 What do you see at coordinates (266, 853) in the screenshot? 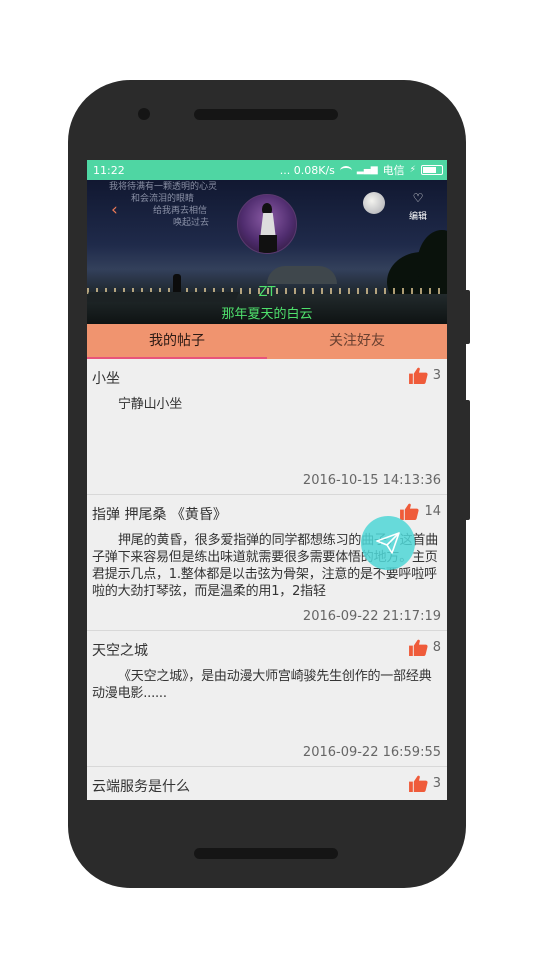
I see `bottom-speaker` at bounding box center [266, 853].